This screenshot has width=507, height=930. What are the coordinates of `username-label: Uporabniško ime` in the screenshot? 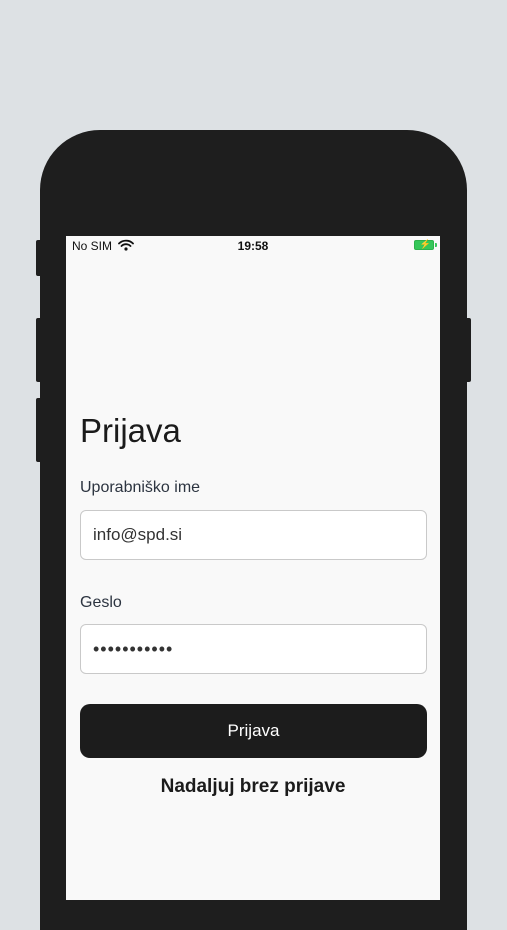 It's located at (140, 487).